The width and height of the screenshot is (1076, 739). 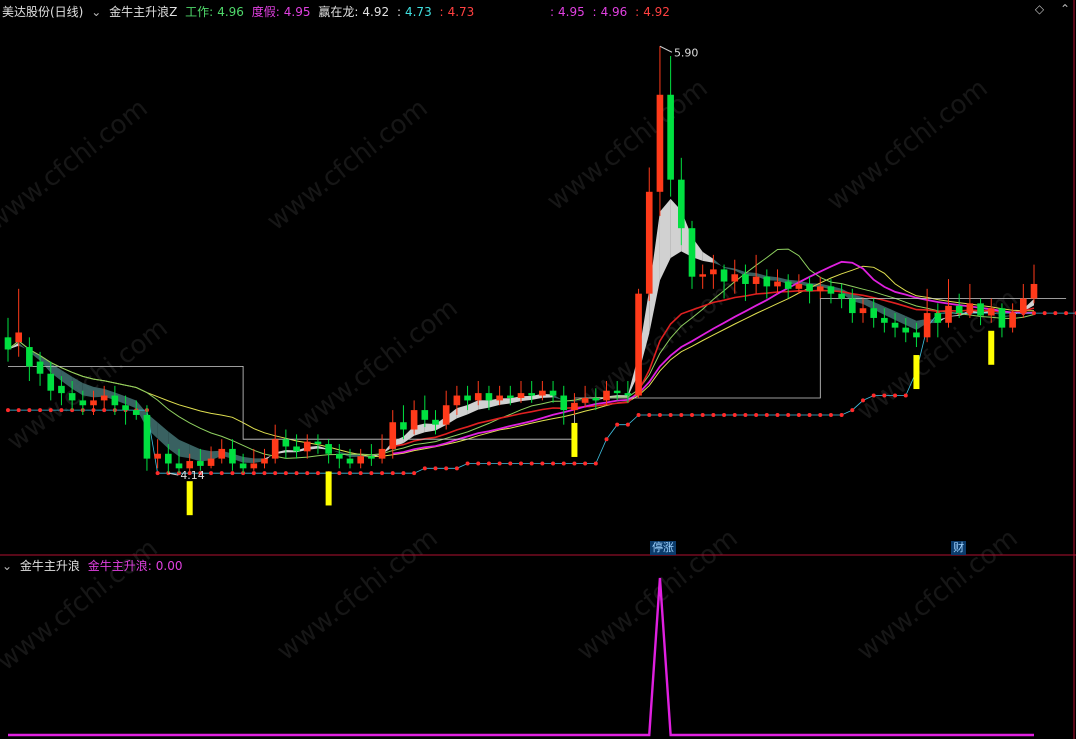 I want to click on yingzai-label: 赢在龙:, so click(x=338, y=12).